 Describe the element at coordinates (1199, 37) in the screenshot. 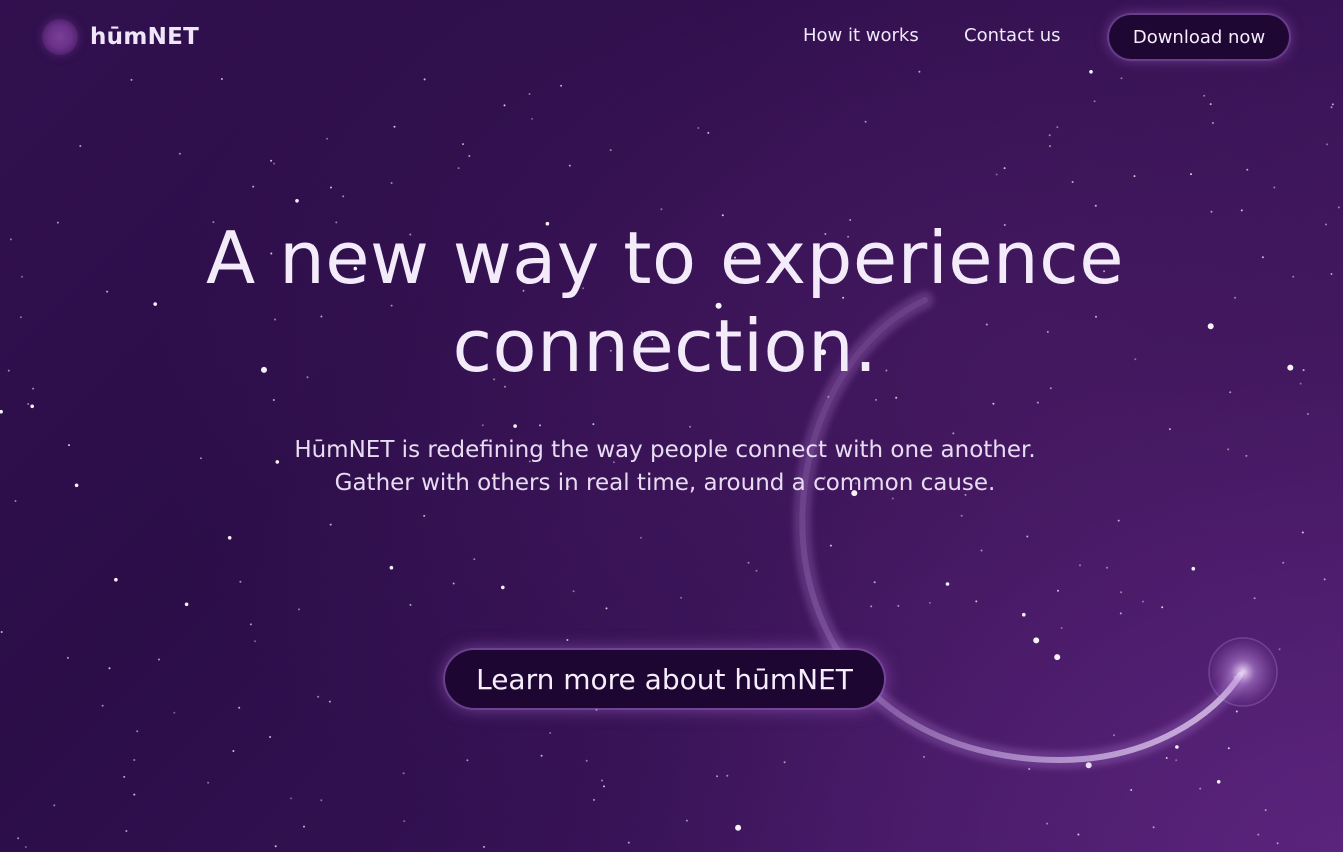

I see `download-now-button: Download now` at that location.